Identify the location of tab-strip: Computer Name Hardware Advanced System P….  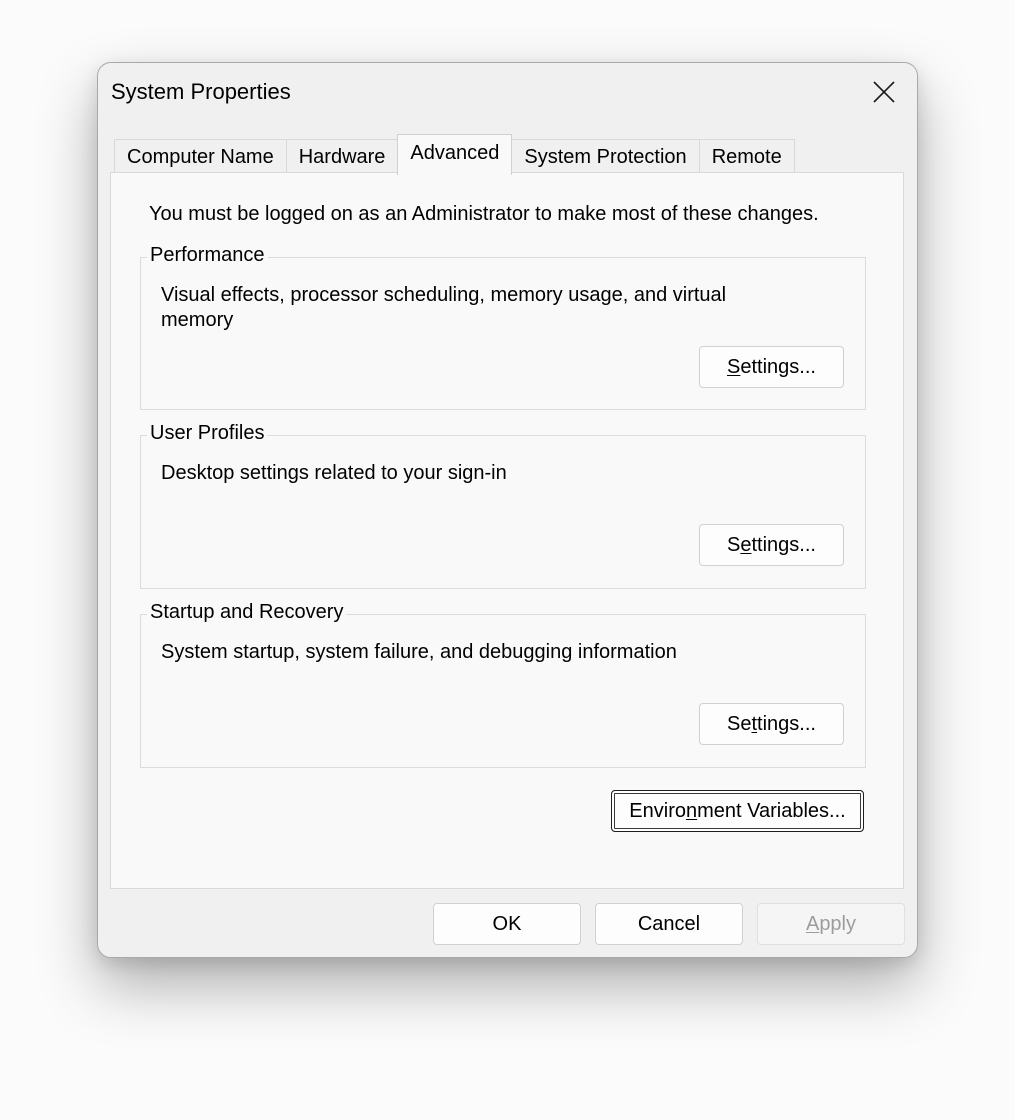
(454, 154).